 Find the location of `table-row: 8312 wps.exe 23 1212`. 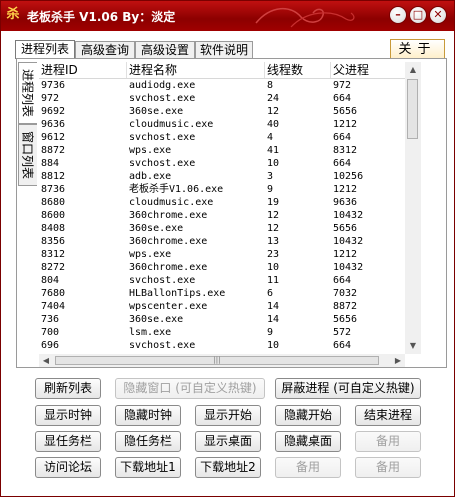

table-row: 8312 wps.exe 23 1212 is located at coordinates (222, 254).